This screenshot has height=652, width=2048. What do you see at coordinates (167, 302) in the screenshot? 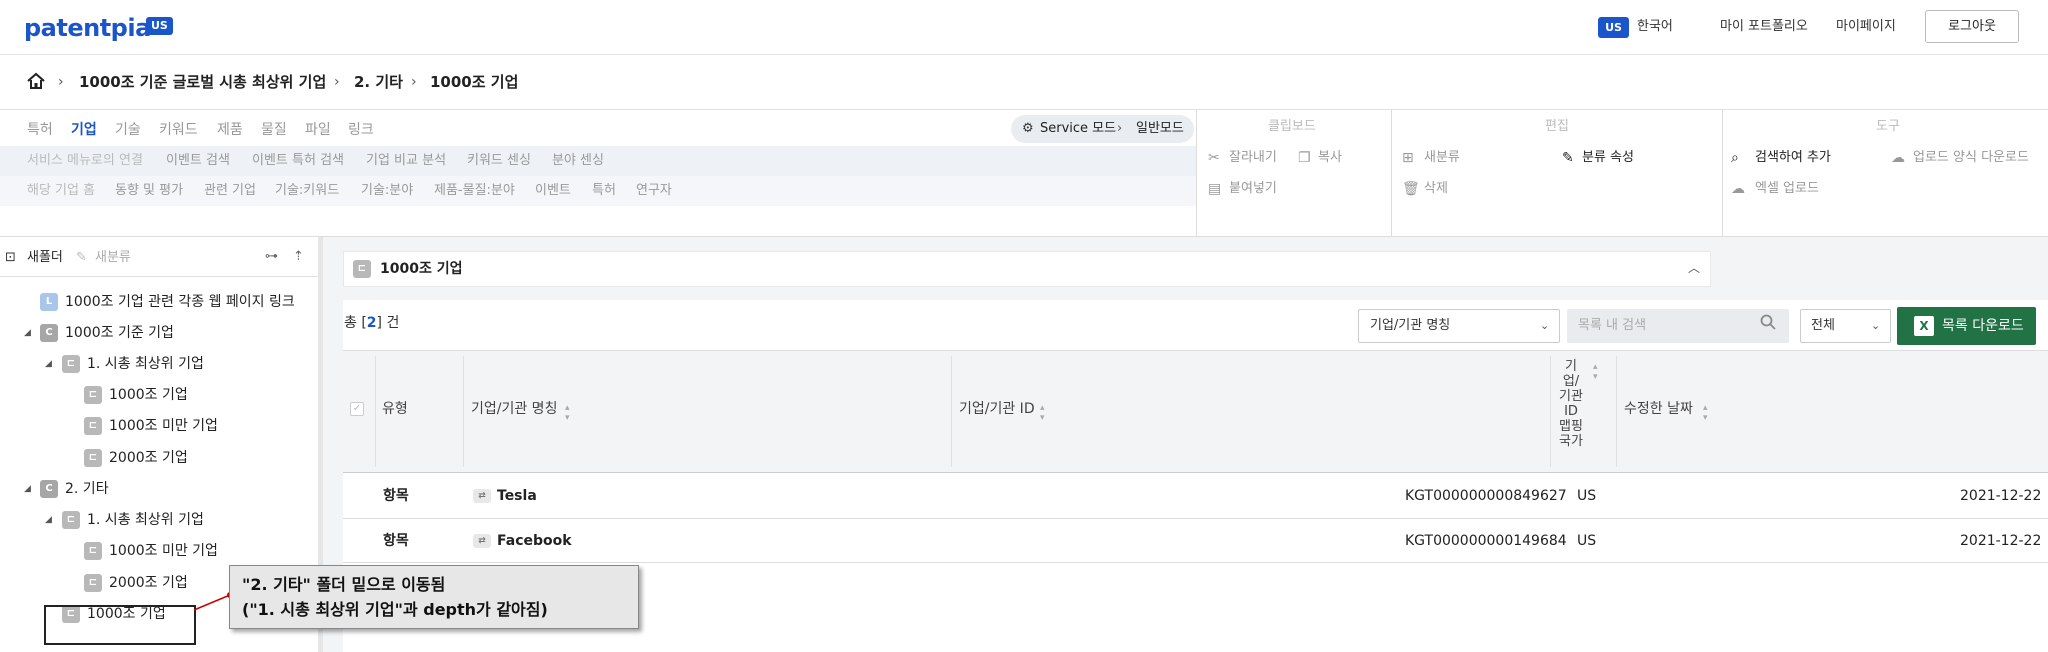
I see `tree-item-link: L 1000조 기업 관련 각종 웹 페이지 링크` at bounding box center [167, 302].